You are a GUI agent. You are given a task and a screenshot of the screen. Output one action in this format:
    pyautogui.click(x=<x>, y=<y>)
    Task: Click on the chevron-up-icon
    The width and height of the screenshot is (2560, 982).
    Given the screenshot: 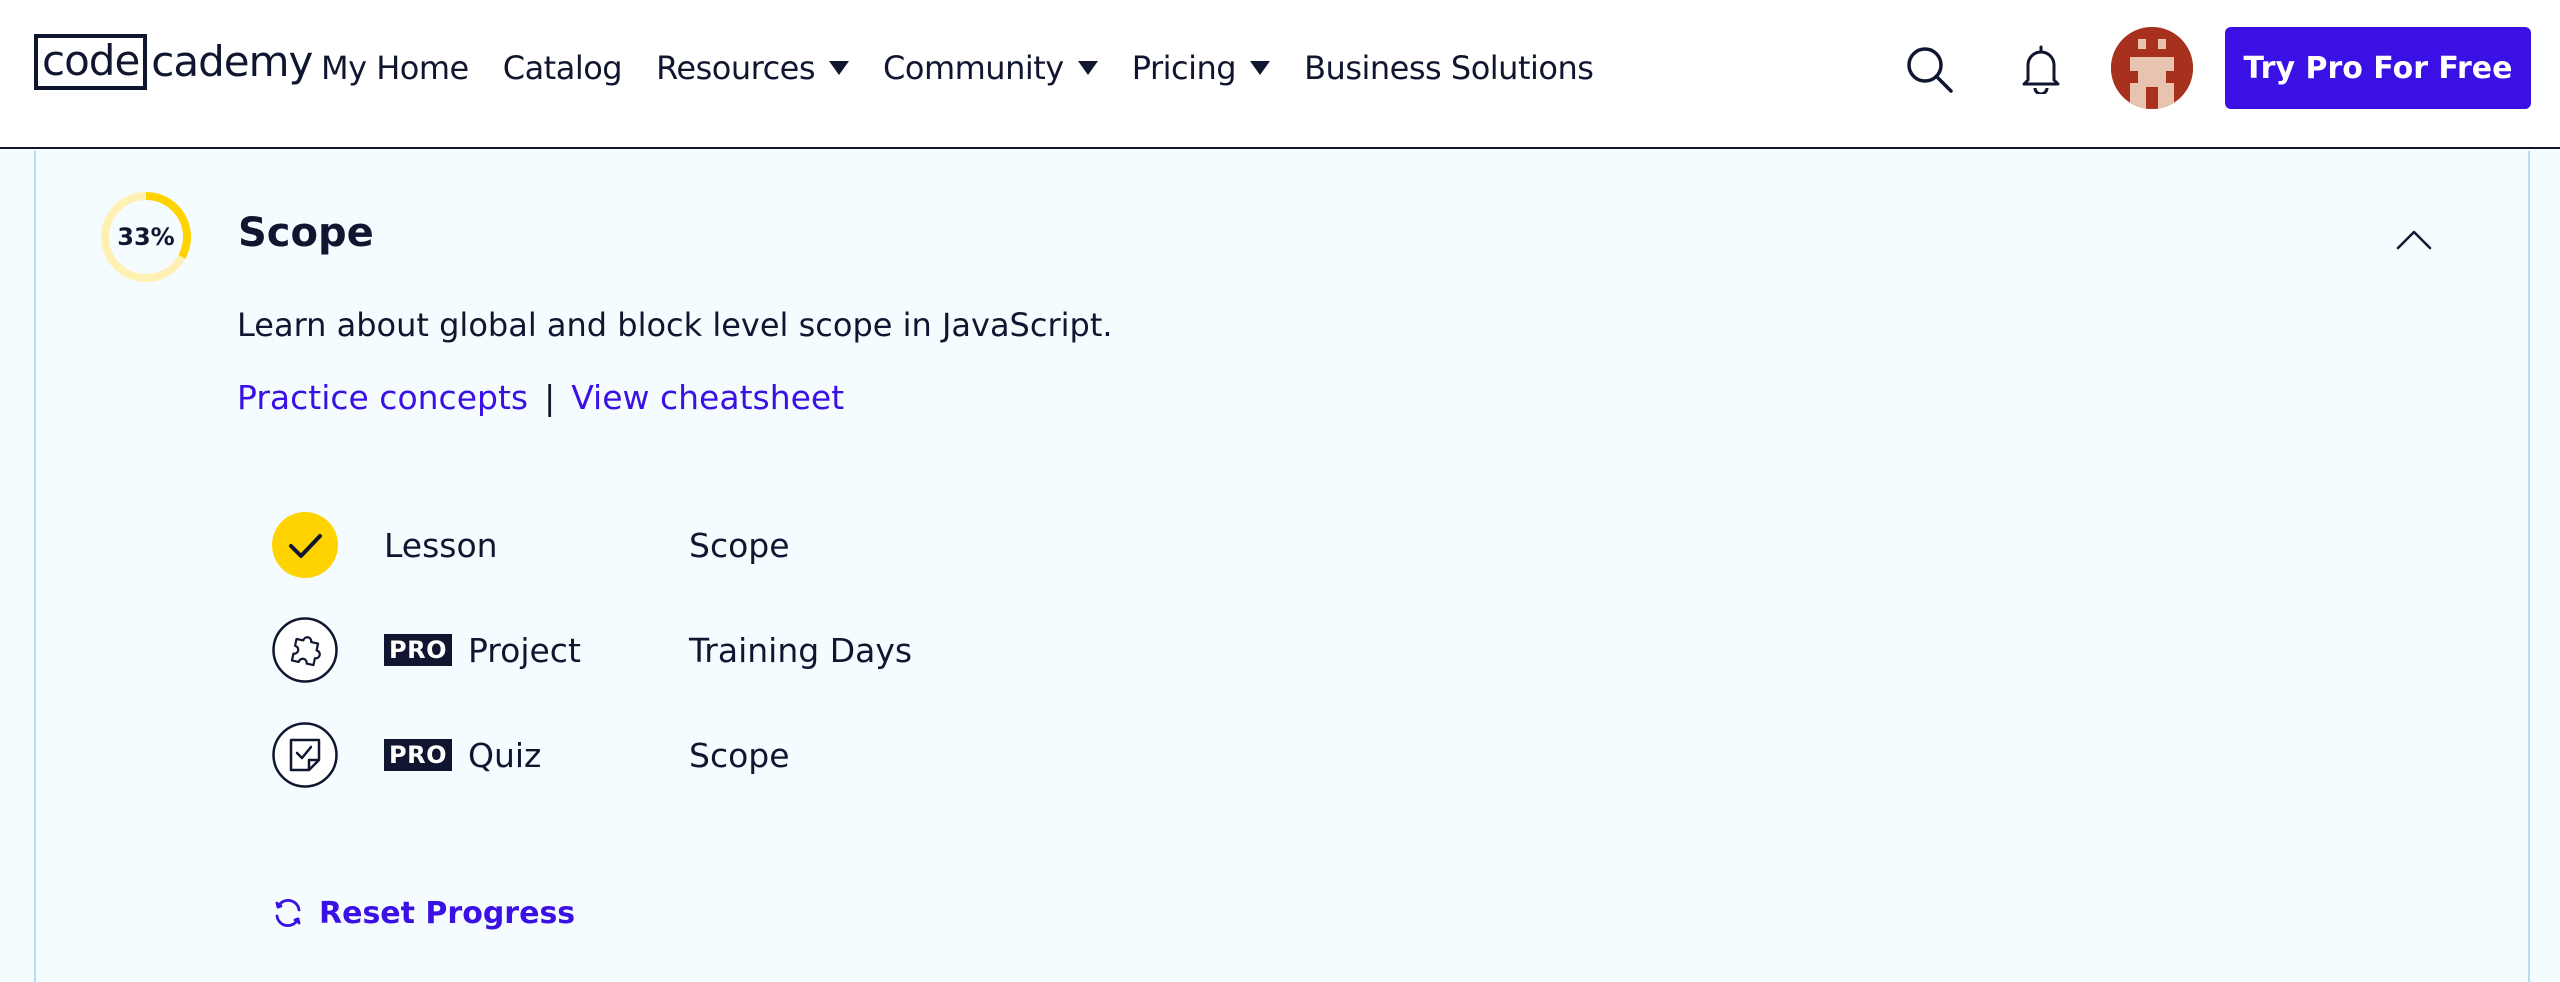 What is the action you would take?
    pyautogui.click(x=2414, y=239)
    